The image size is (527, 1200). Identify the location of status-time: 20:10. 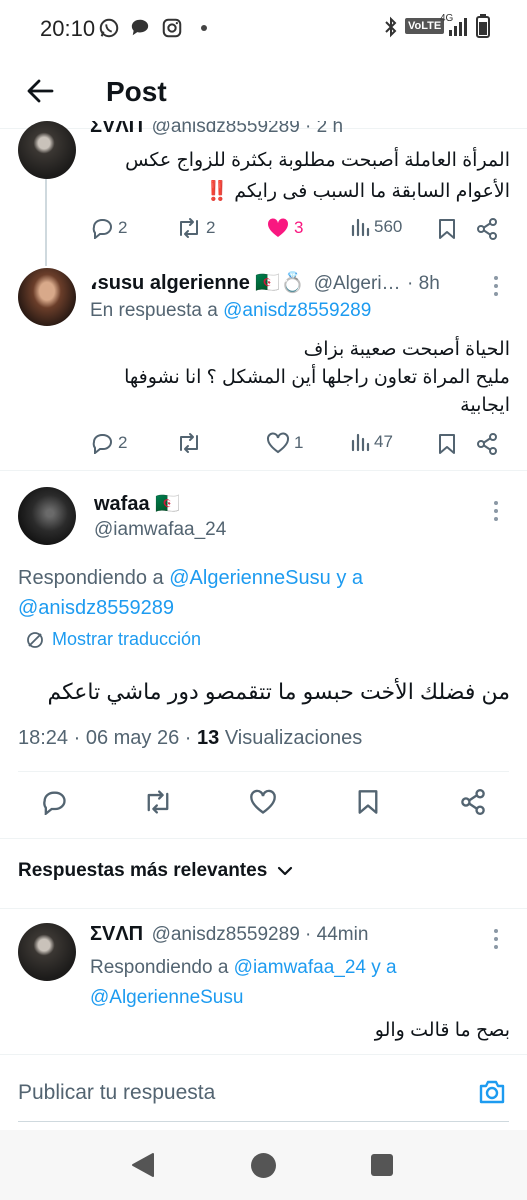
(68, 28).